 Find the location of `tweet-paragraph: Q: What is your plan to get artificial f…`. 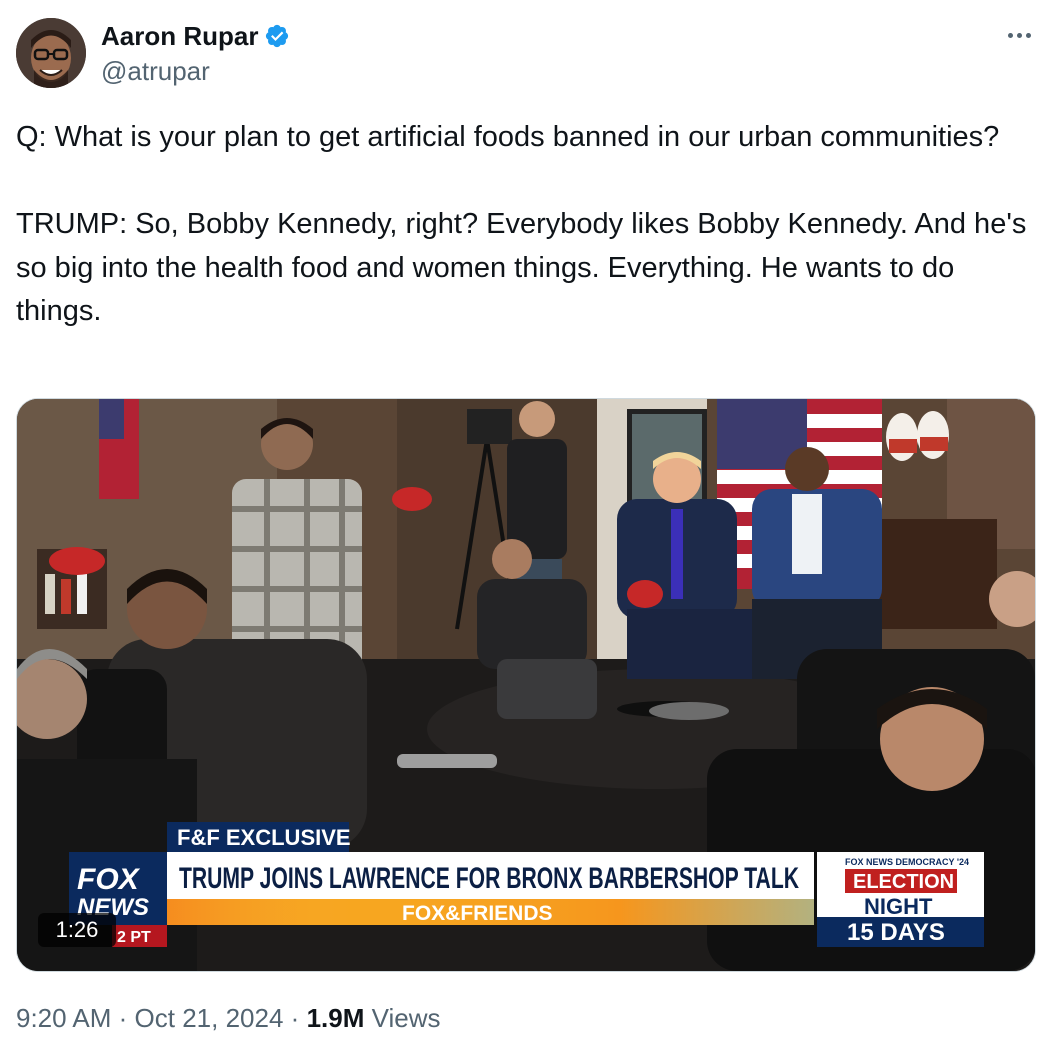

tweet-paragraph: Q: What is your plan to get artificial f… is located at coordinates (508, 137).